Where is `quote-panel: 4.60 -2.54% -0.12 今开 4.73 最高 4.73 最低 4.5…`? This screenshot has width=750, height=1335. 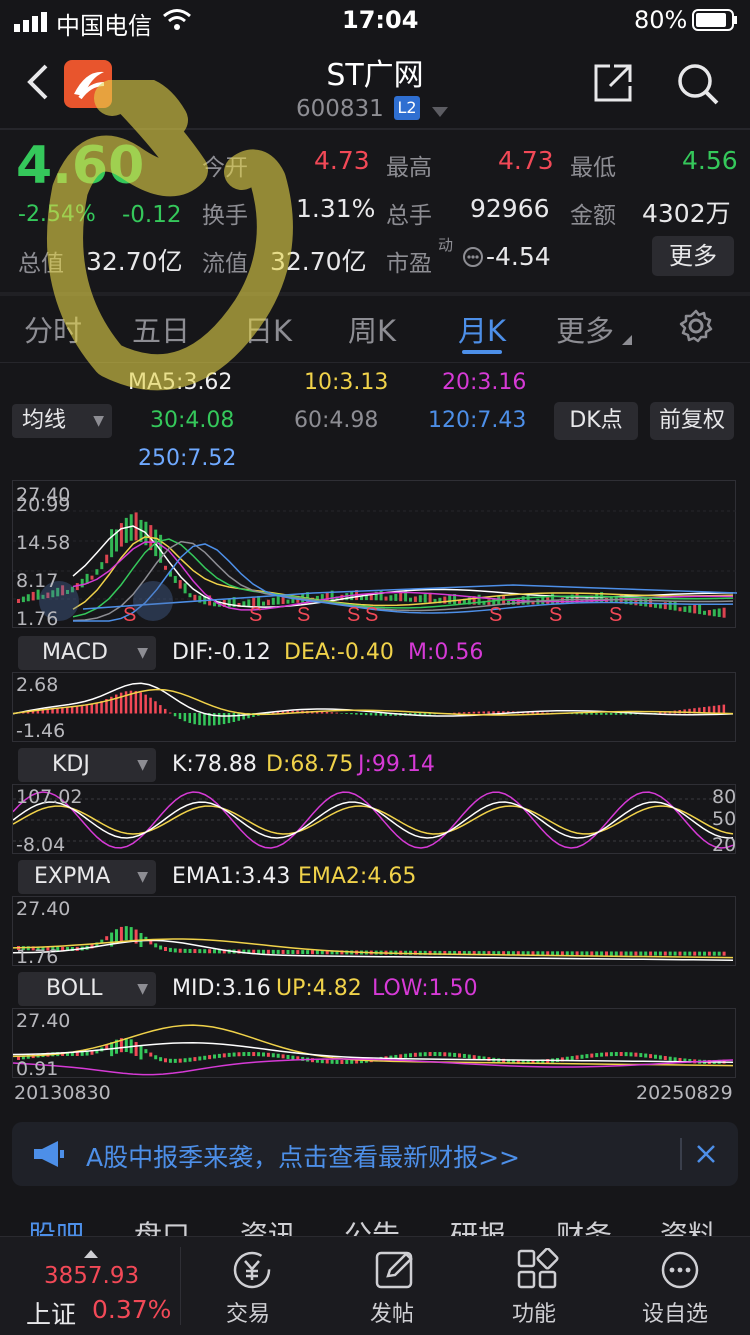
quote-panel: 4.60 -2.54% -0.12 今开 4.73 最高 4.73 最低 4.5… is located at coordinates (375, 210).